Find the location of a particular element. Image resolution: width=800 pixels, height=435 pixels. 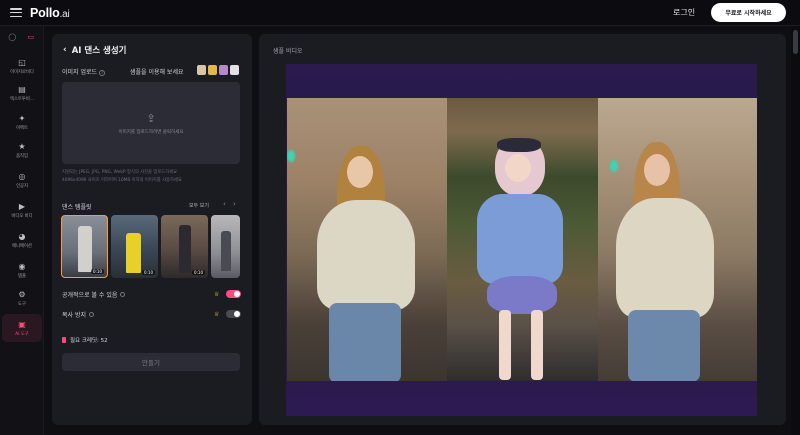

upload-image-label: 이미지 업로드? is located at coordinates (84, 71).